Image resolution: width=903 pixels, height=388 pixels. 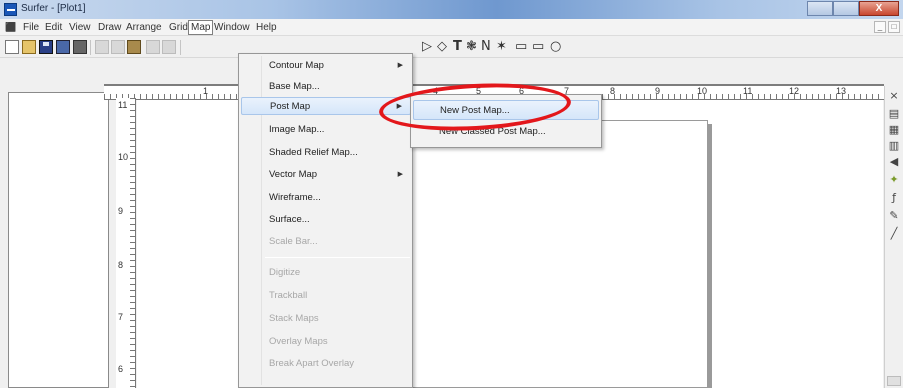 What do you see at coordinates (153, 47) in the screenshot?
I see `undo-icon` at bounding box center [153, 47].